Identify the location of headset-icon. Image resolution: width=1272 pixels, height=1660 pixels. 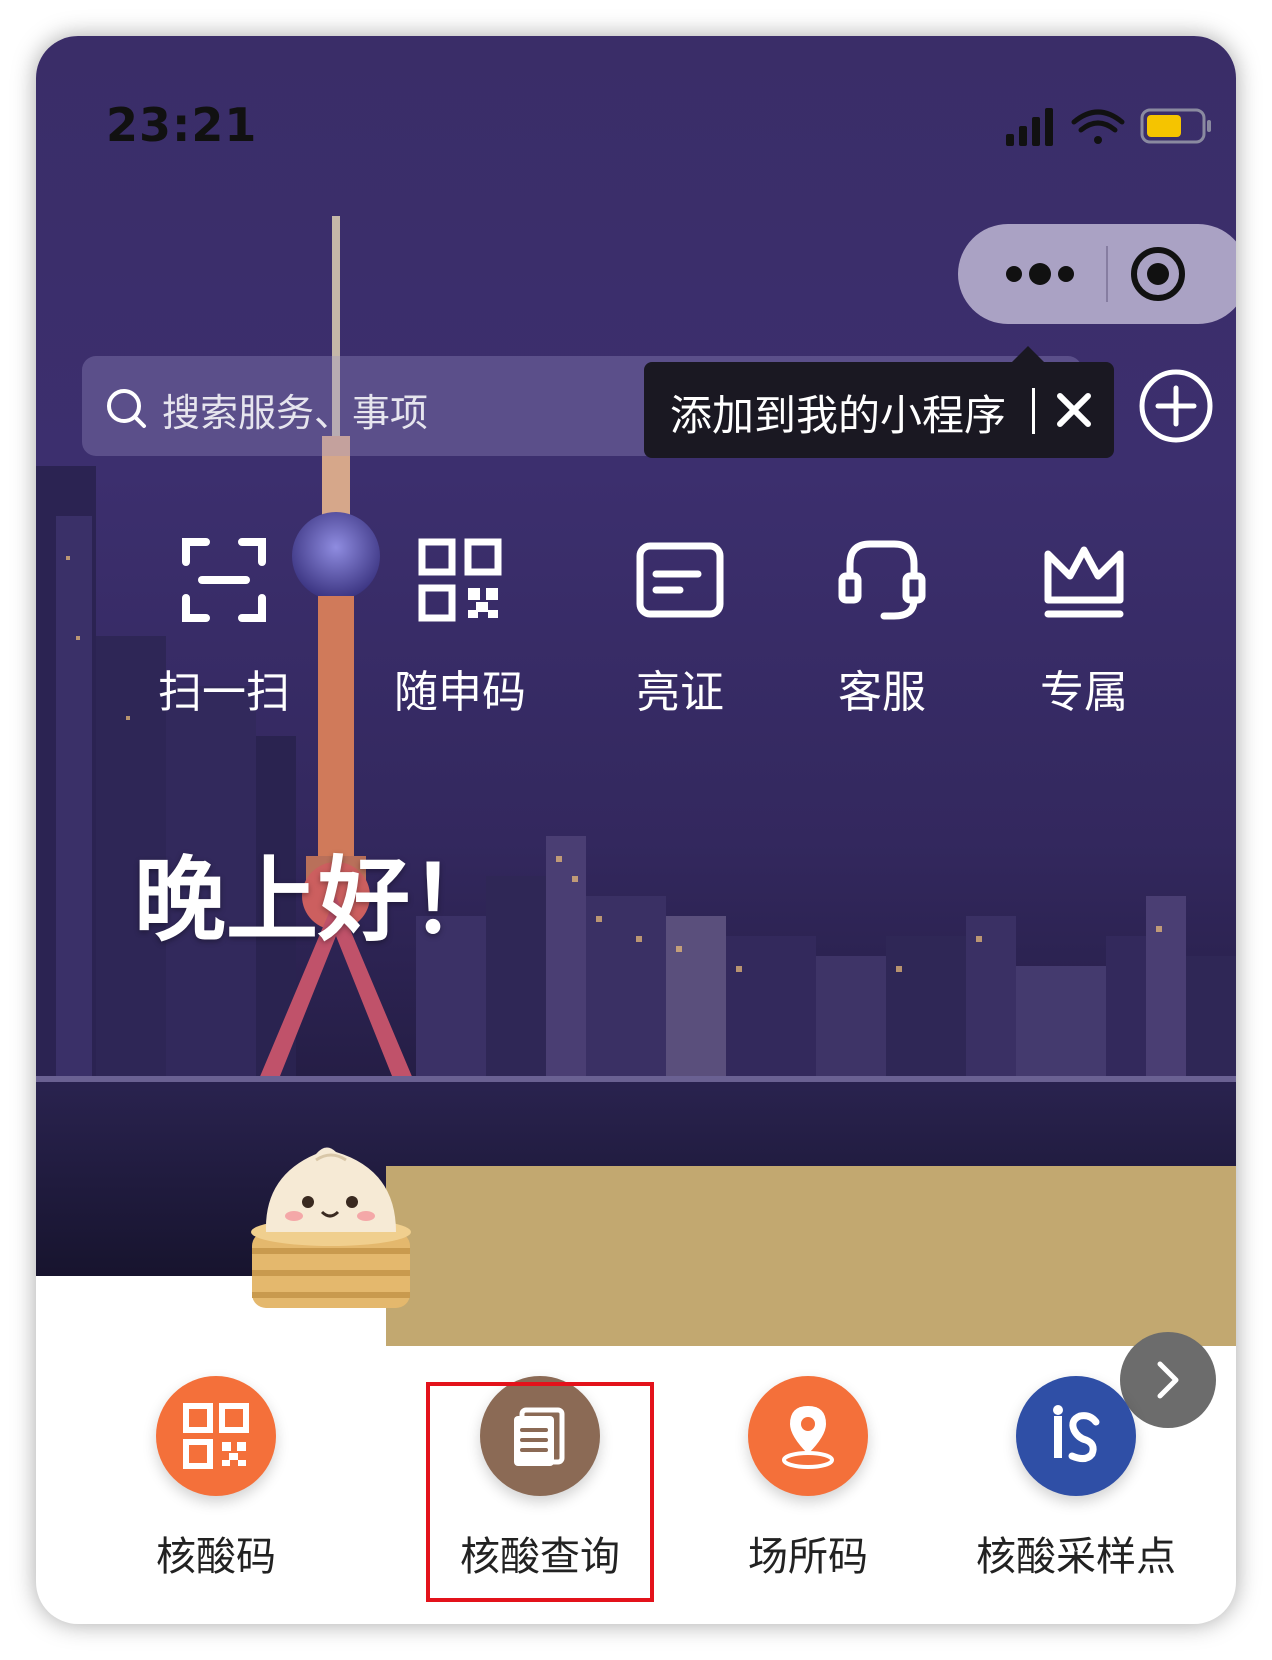
(882, 580).